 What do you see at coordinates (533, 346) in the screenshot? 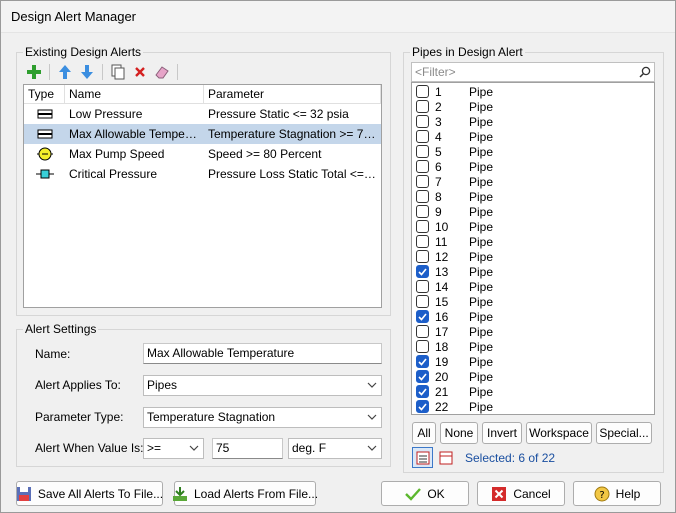
I see `pipe-row: 18 Pipe` at bounding box center [533, 346].